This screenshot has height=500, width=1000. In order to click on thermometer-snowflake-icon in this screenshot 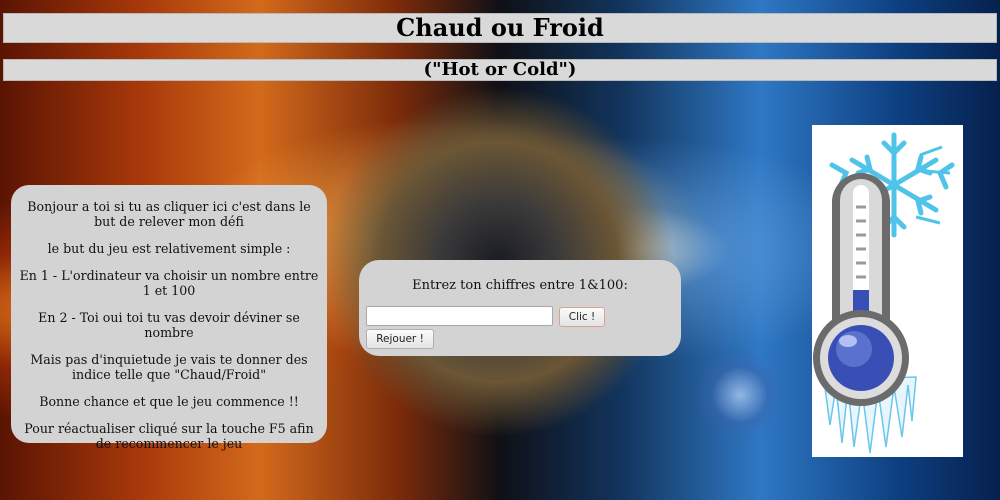, I will do `click(884, 293)`.